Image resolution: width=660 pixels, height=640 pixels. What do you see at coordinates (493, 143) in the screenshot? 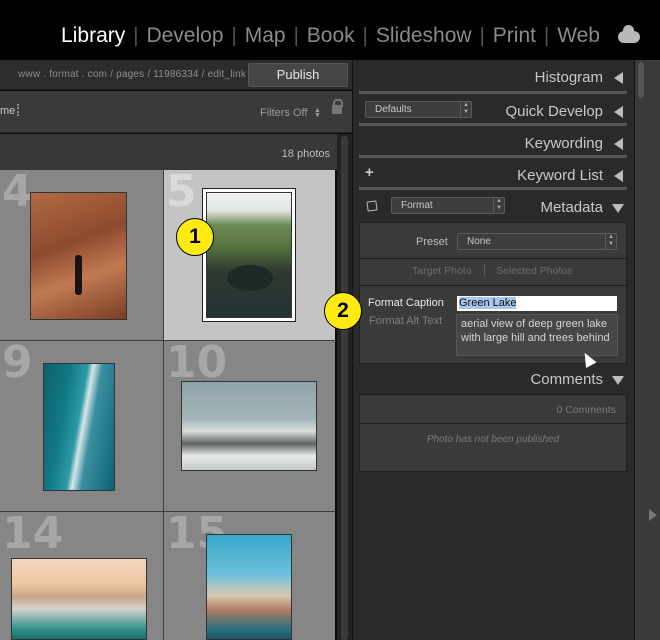
I see `panel-header-keywording: Keywording` at bounding box center [493, 143].